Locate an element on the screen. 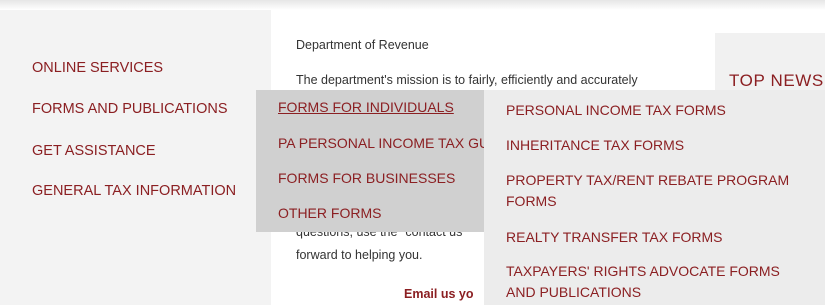 The height and width of the screenshot is (305, 825). email-us-link: Email us yo is located at coordinates (438, 294).